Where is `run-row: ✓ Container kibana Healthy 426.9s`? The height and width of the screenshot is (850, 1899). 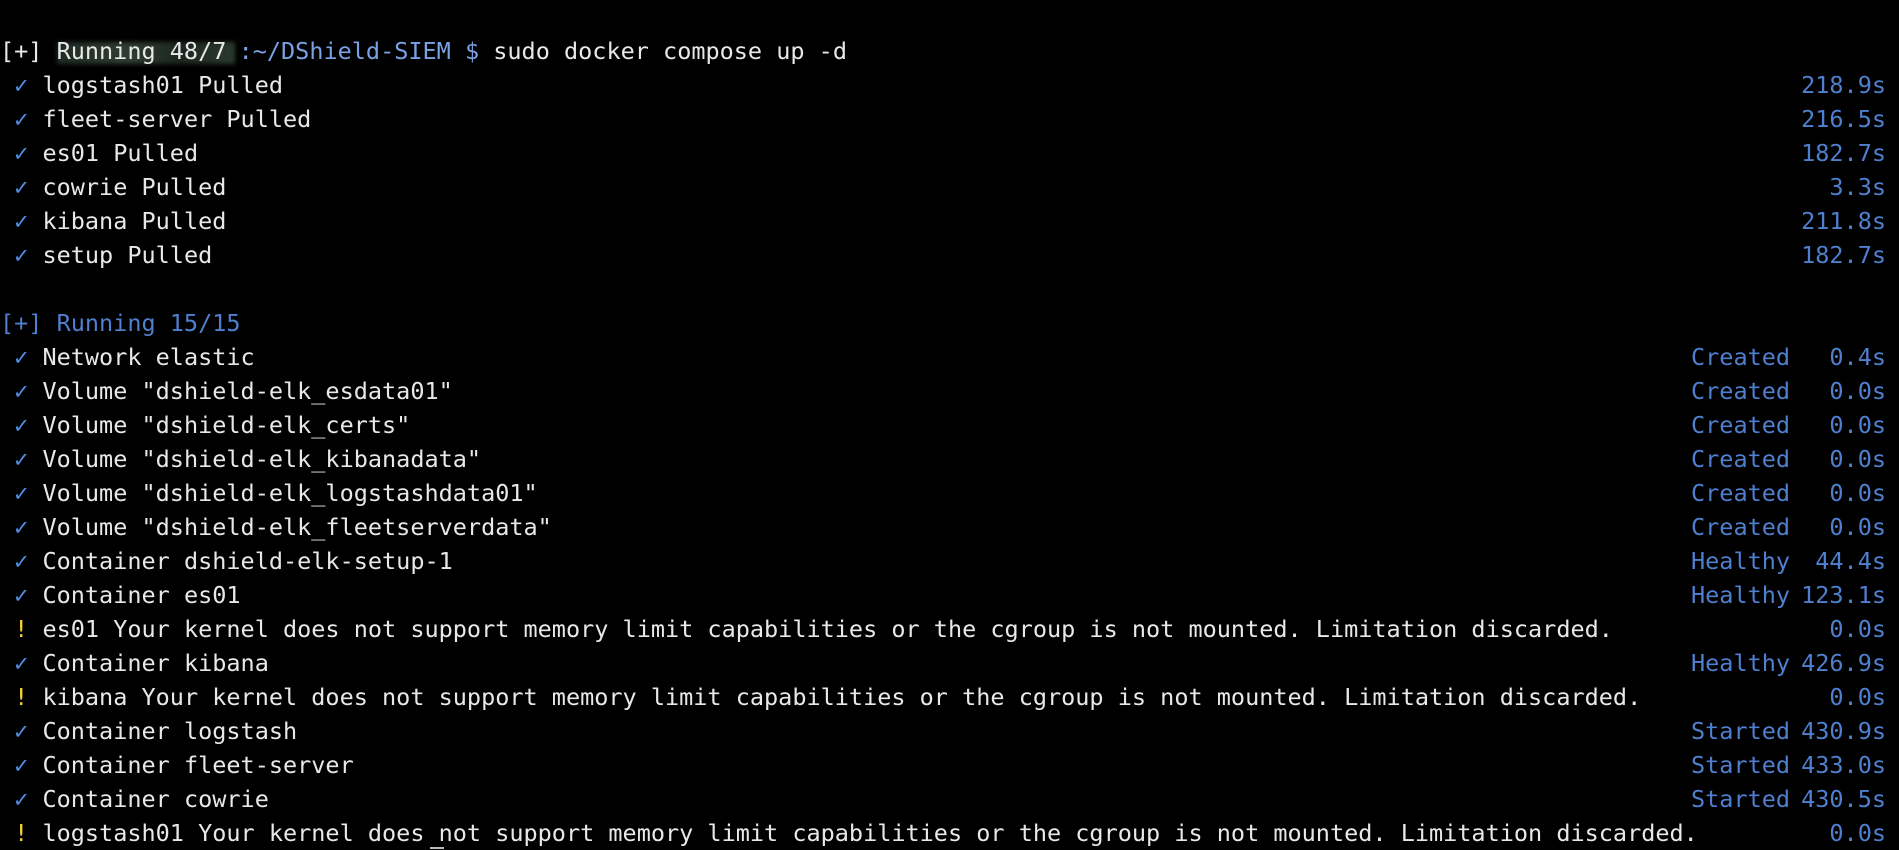
run-row: ✓ Container kibana Healthy 426.9s is located at coordinates (949, 663).